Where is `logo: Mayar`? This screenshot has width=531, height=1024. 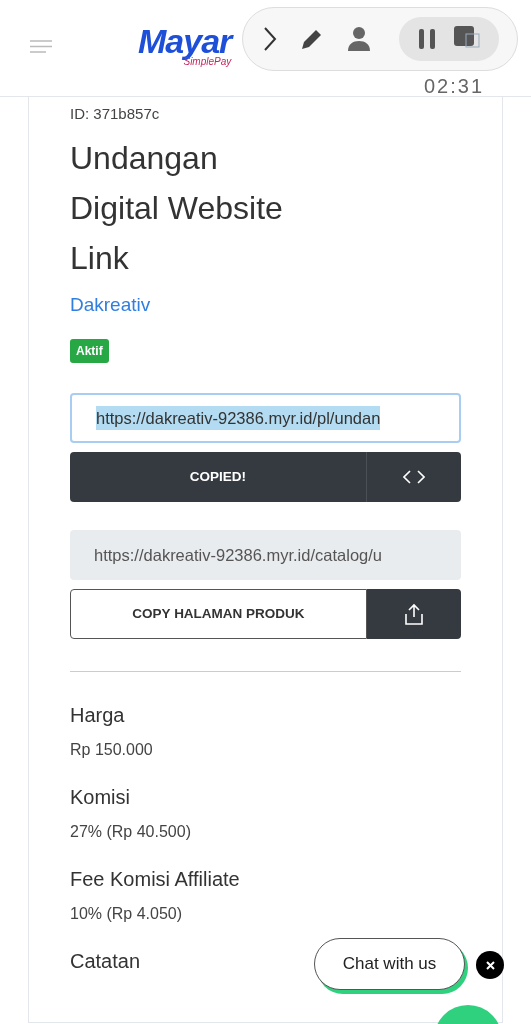
logo: Mayar is located at coordinates (185, 41).